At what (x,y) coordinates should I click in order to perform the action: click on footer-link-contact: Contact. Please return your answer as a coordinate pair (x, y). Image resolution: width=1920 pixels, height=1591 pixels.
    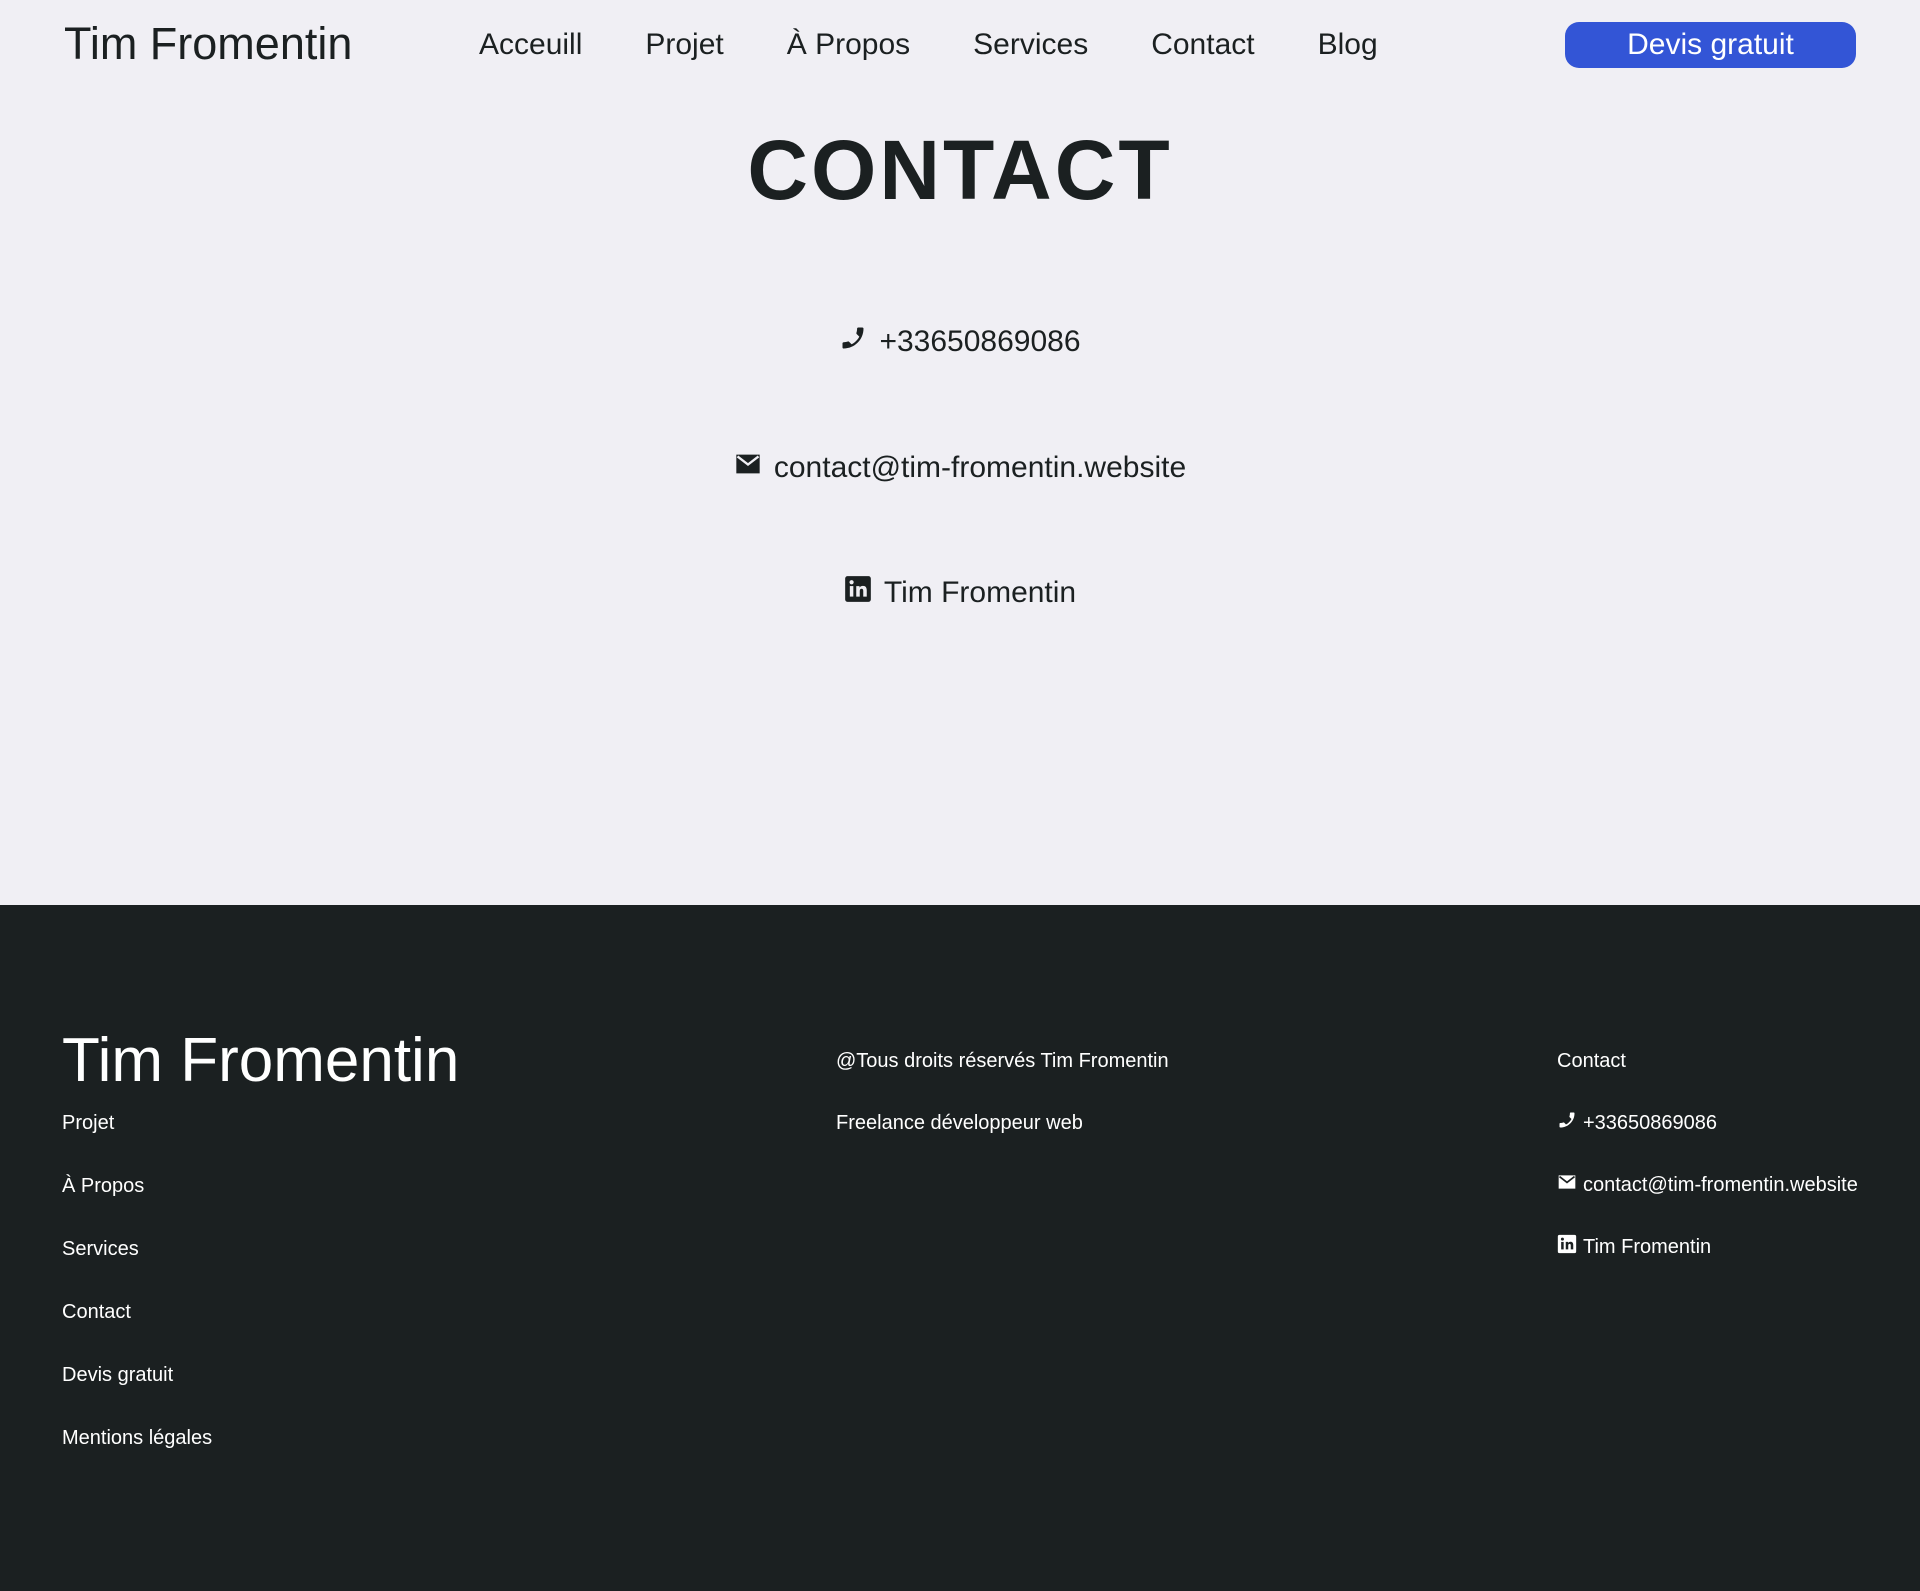
    Looking at the image, I should click on (96, 1312).